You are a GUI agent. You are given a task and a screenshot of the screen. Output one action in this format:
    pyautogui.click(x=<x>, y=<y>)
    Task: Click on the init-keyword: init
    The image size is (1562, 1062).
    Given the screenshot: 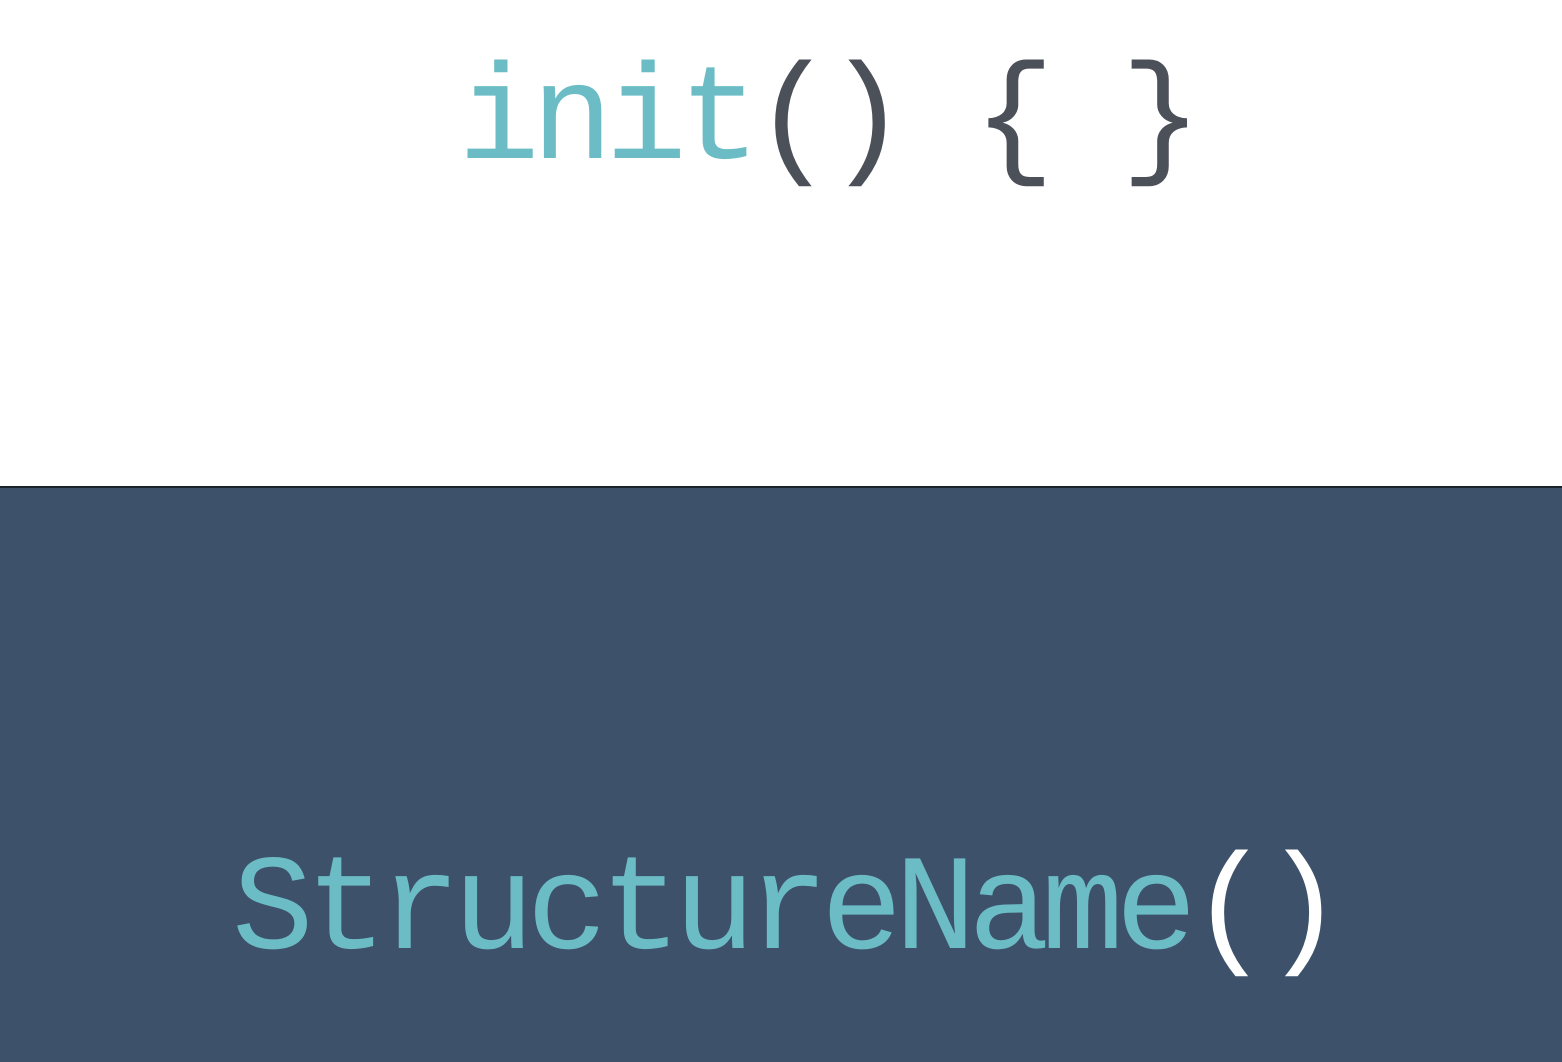 What is the action you would take?
    pyautogui.click(x=609, y=122)
    